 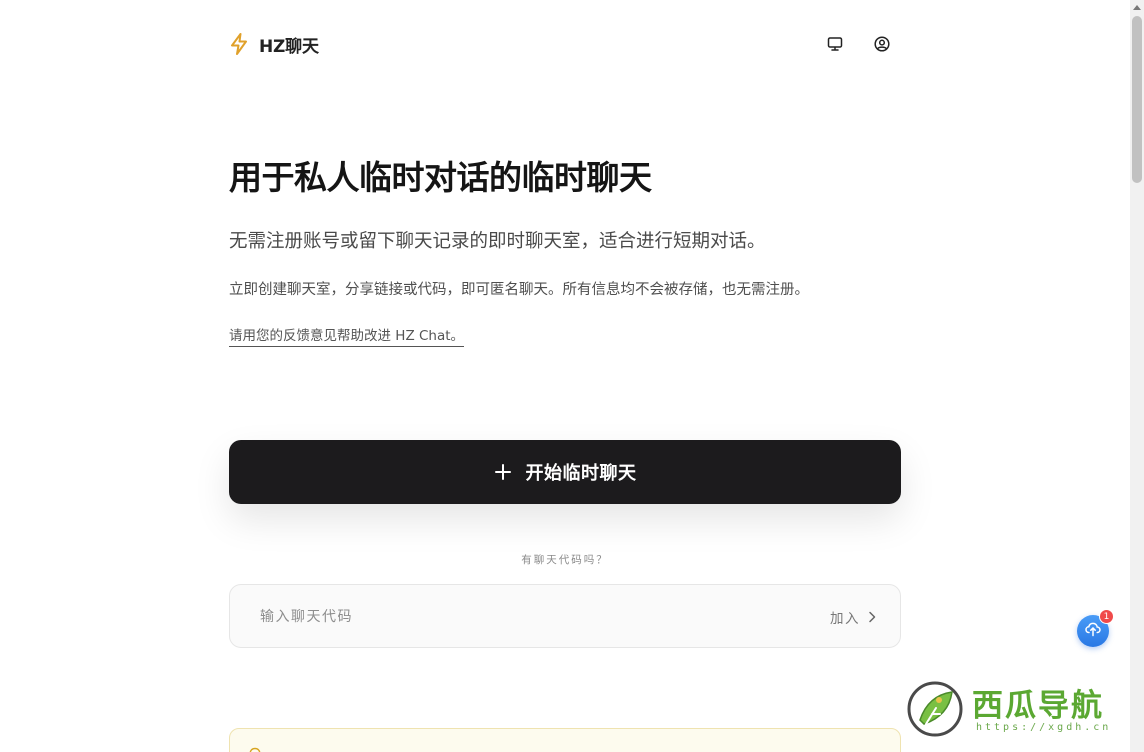 What do you see at coordinates (1137, 99) in the screenshot?
I see `scroll-thumb` at bounding box center [1137, 99].